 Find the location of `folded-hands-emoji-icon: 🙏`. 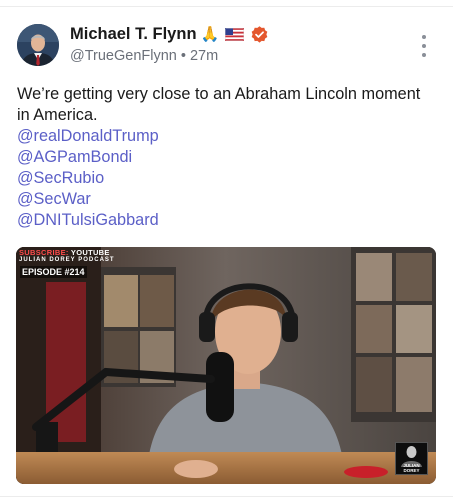

folded-hands-emoji-icon: 🙏 is located at coordinates (210, 34).